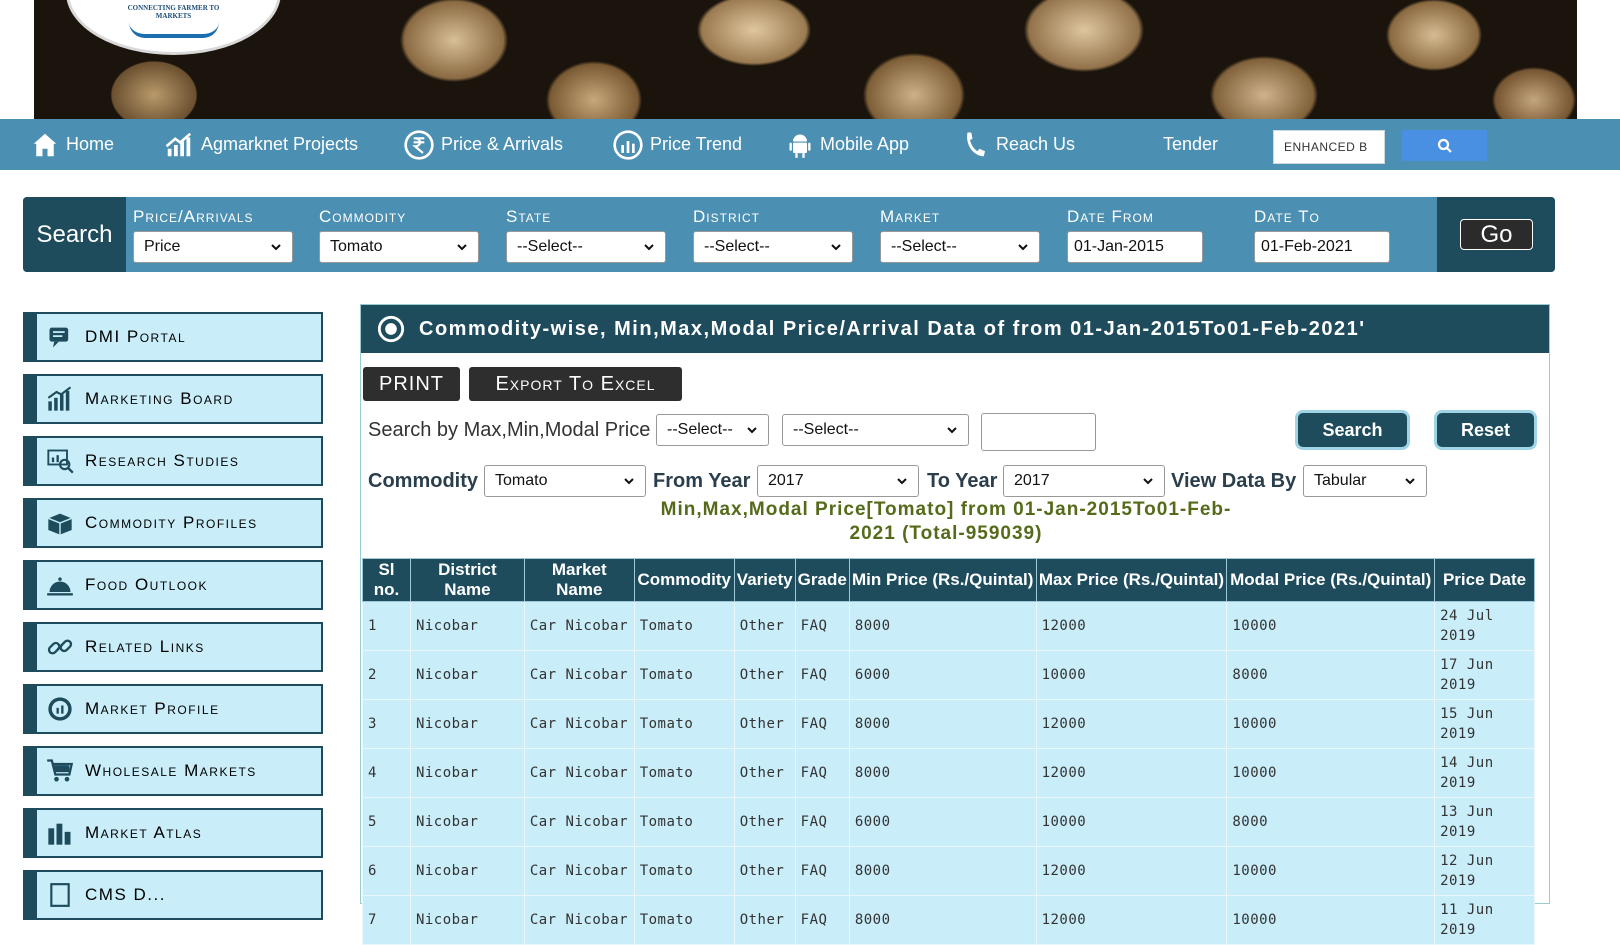  I want to click on col-header-min-price: Min Price (Rs./Quintal), so click(942, 580).